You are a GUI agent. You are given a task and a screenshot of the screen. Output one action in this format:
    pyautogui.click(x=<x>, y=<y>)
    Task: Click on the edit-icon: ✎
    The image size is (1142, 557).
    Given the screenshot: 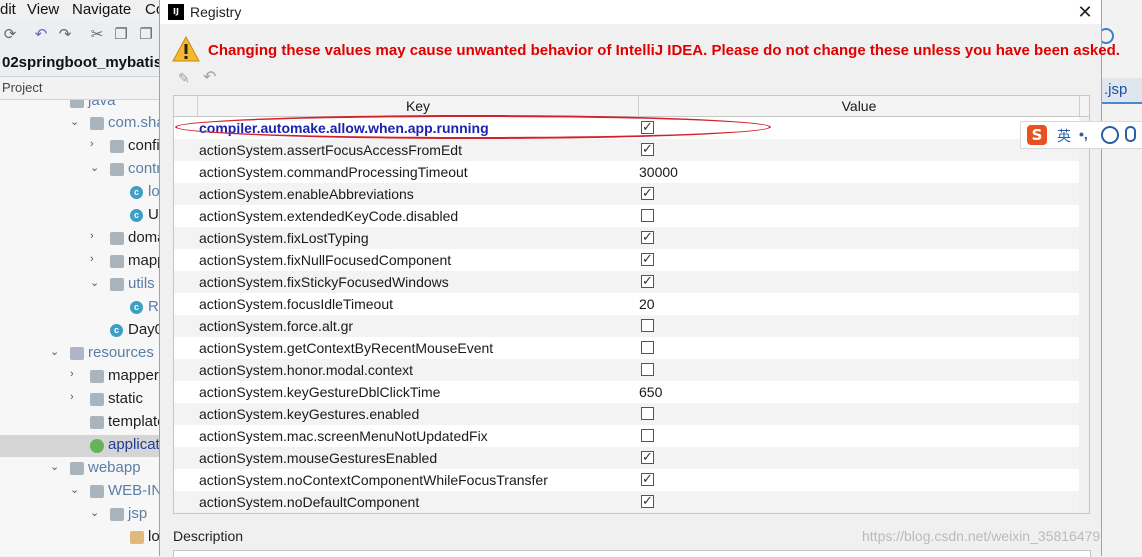 What is the action you would take?
    pyautogui.click(x=186, y=78)
    